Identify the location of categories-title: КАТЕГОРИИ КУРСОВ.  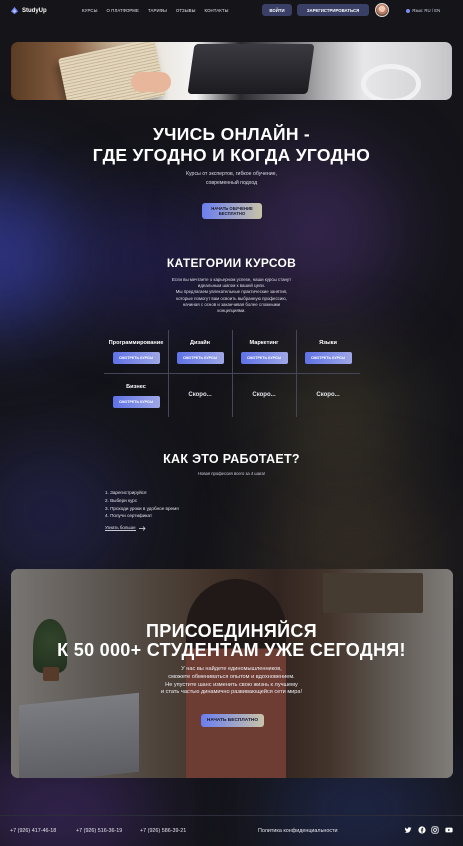
(231, 263).